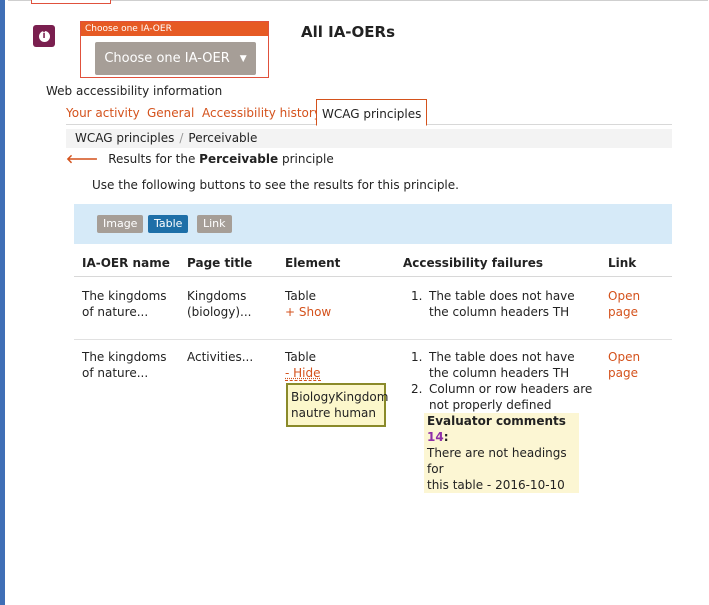 The width and height of the screenshot is (709, 605). What do you see at coordinates (303, 365) in the screenshot?
I see `element-cell: Table - Hide` at bounding box center [303, 365].